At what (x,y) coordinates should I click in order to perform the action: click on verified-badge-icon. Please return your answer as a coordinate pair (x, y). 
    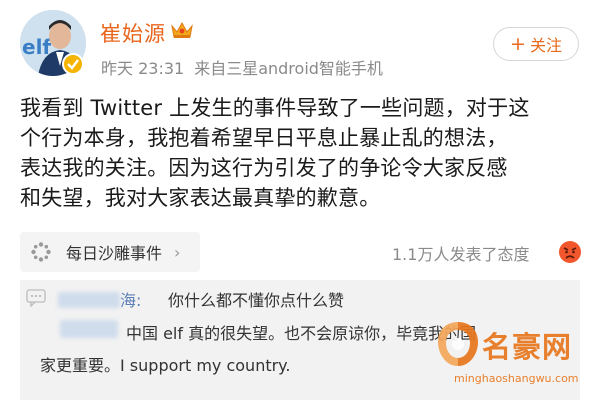
    Looking at the image, I should click on (73, 64).